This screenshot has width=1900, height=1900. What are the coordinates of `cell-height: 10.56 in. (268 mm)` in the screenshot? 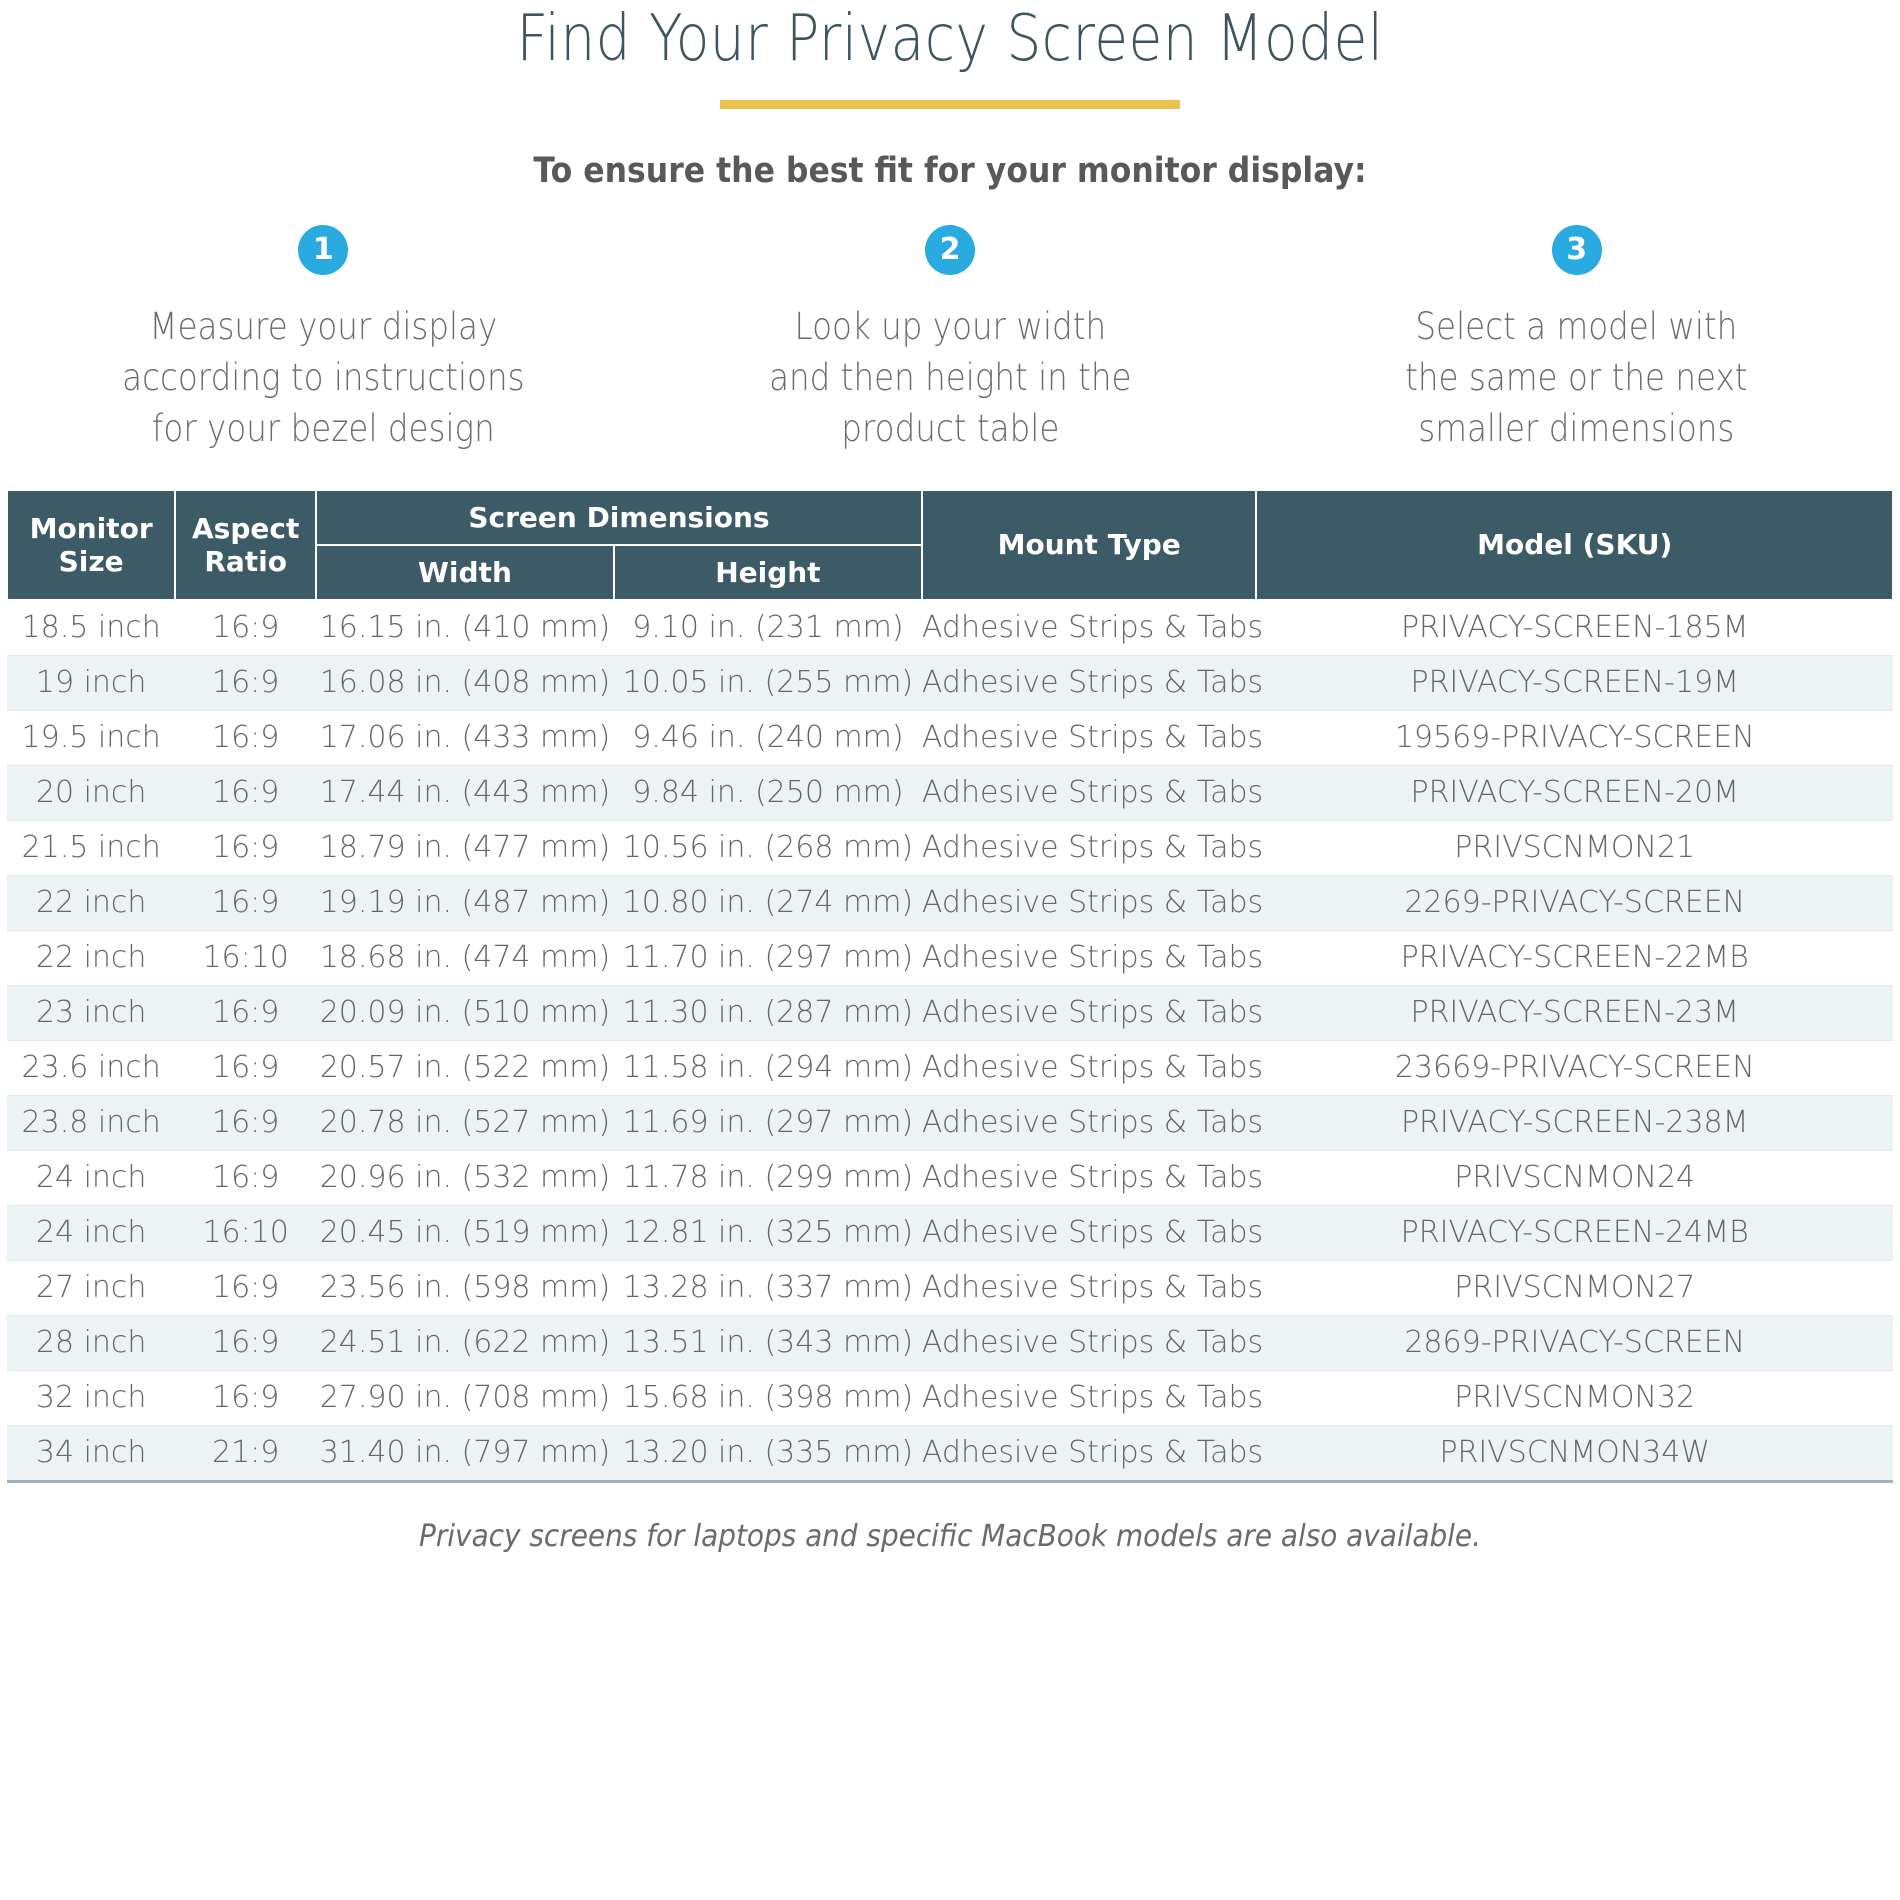 It's located at (767, 848).